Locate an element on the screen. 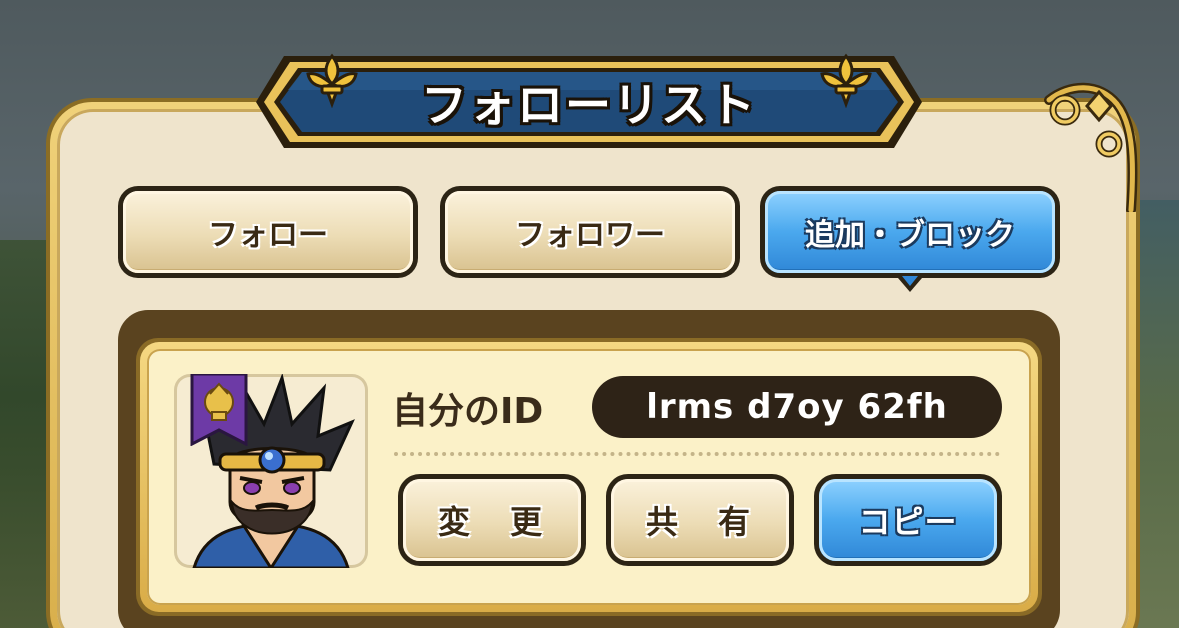  tab-add-block: 追加・ブロック is located at coordinates (910, 239).